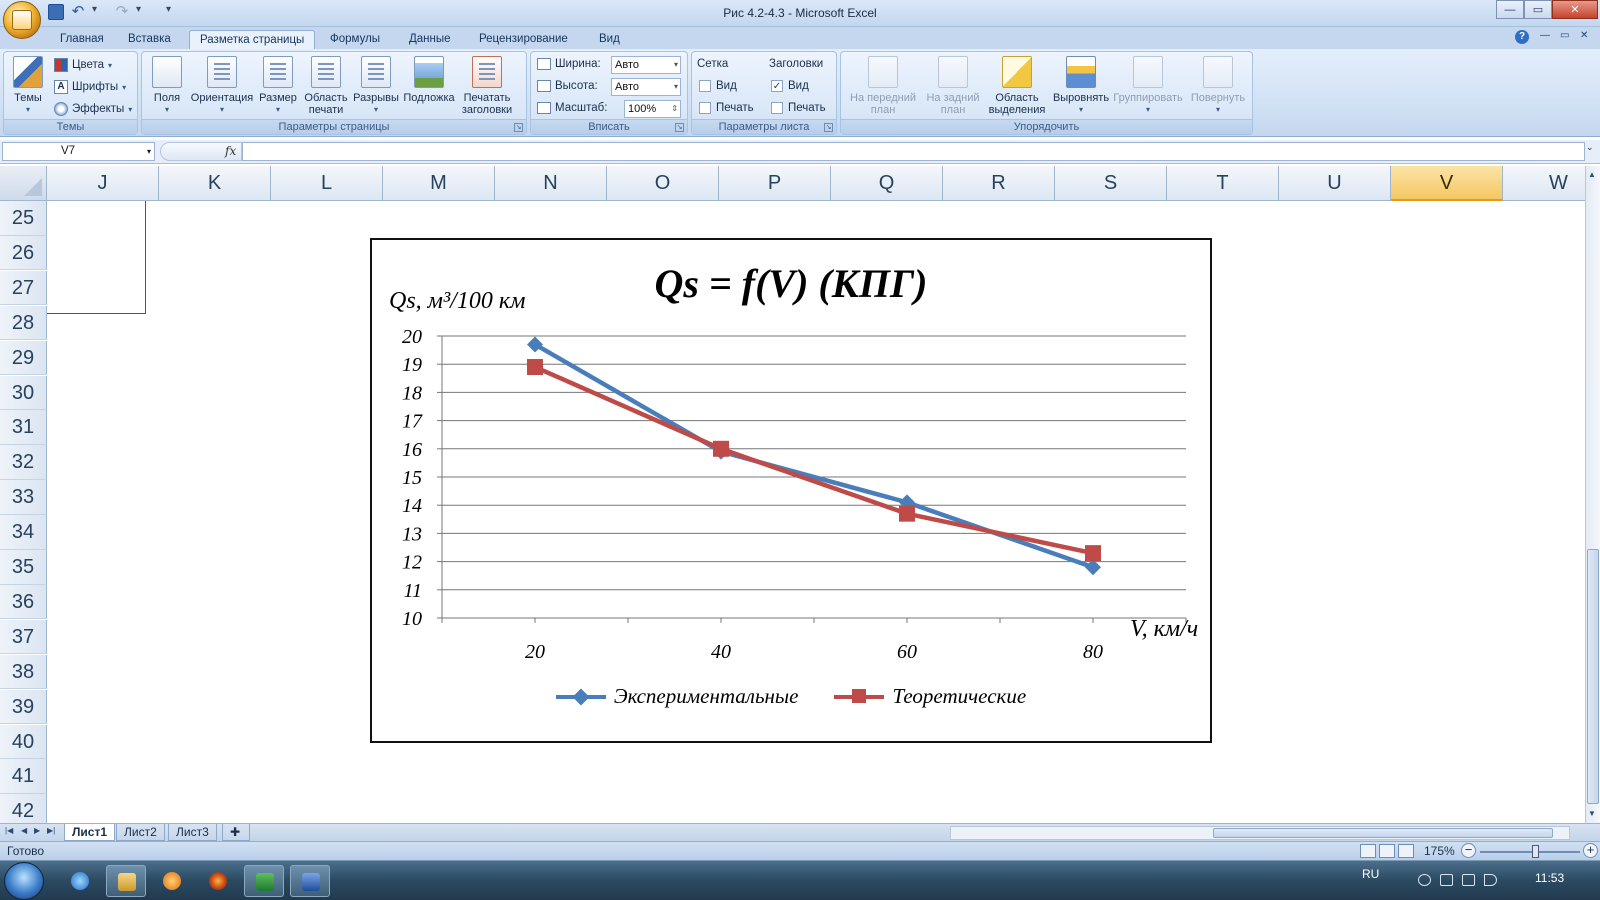  Describe the element at coordinates (1490, 880) in the screenshot. I see `tray-volume-icon` at that location.